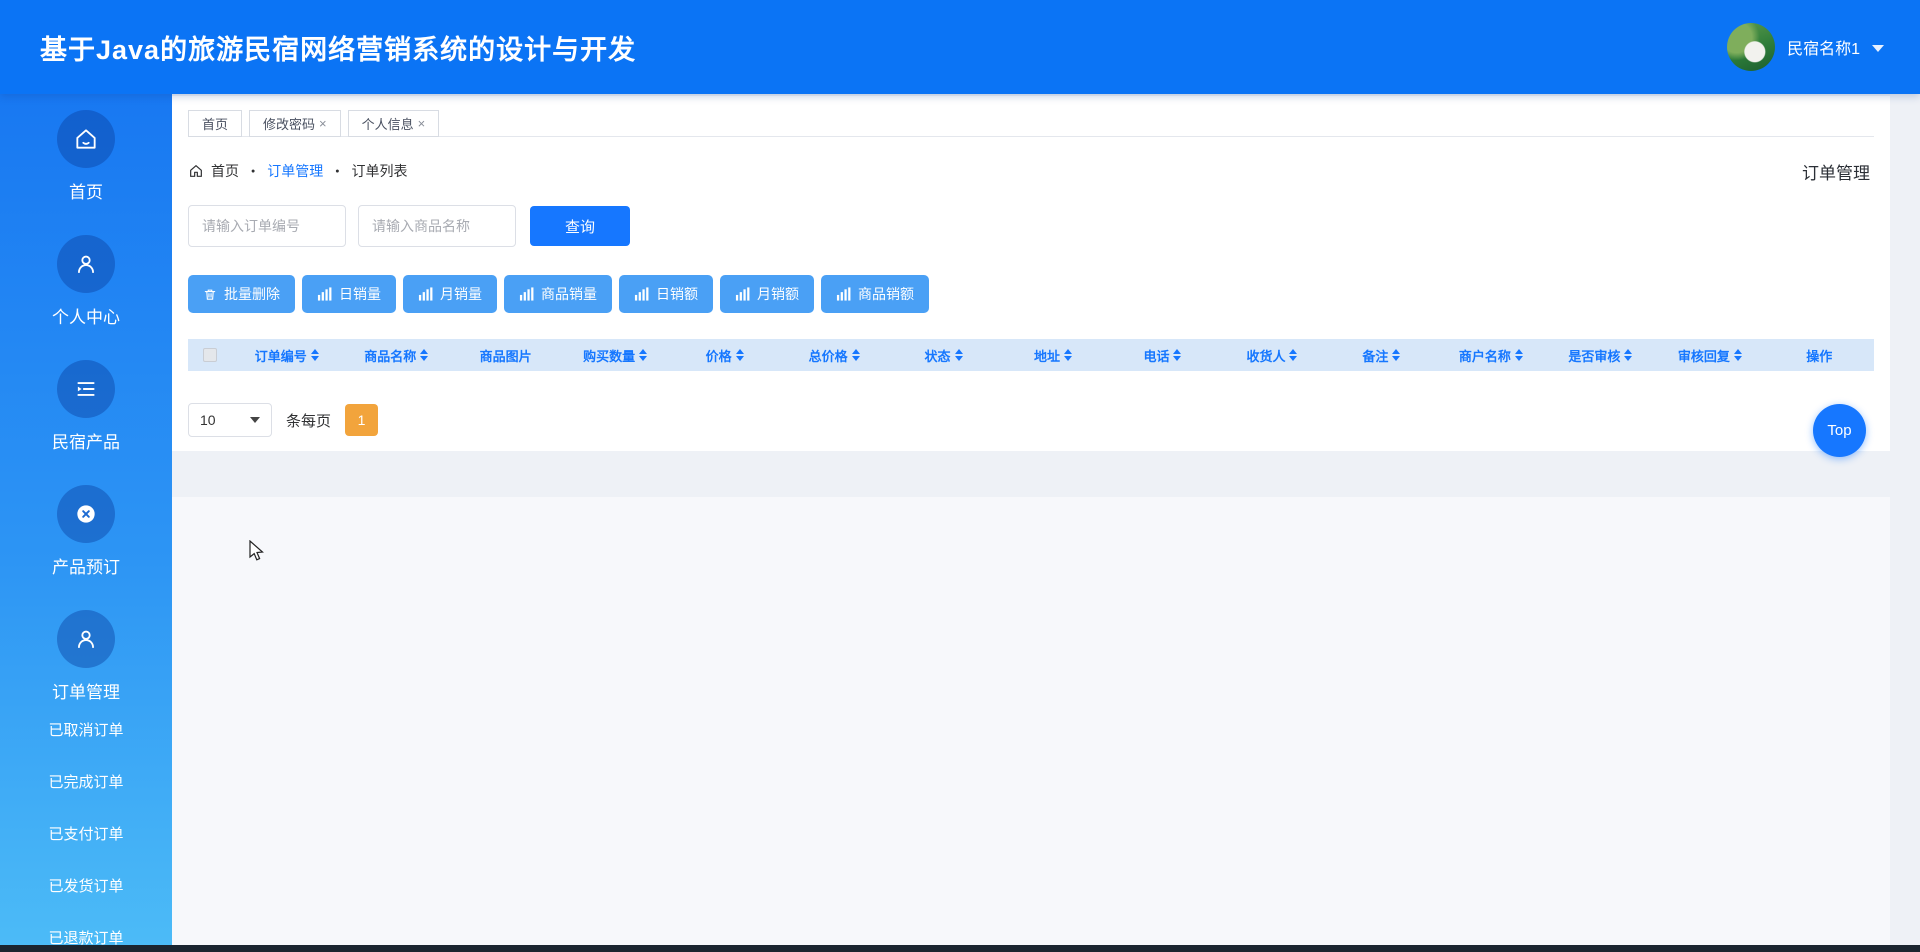 The image size is (1920, 952). I want to click on page-size-select: 10, so click(230, 420).